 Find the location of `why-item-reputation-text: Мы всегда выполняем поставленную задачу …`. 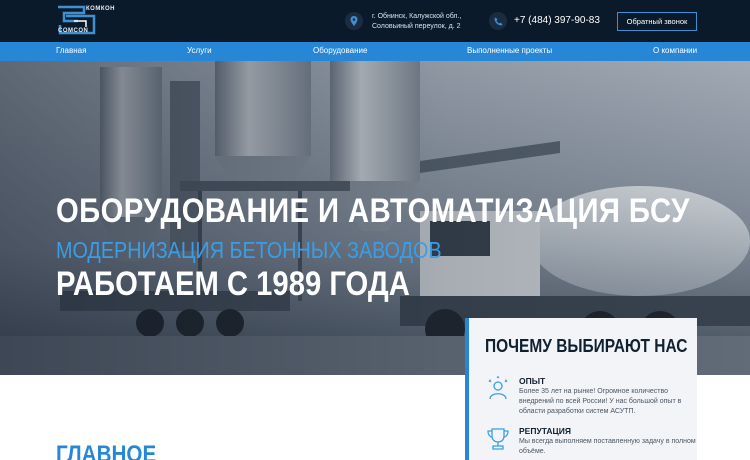

why-item-reputation-text: Мы всегда выполняем поставленную задачу … is located at coordinates (607, 446).